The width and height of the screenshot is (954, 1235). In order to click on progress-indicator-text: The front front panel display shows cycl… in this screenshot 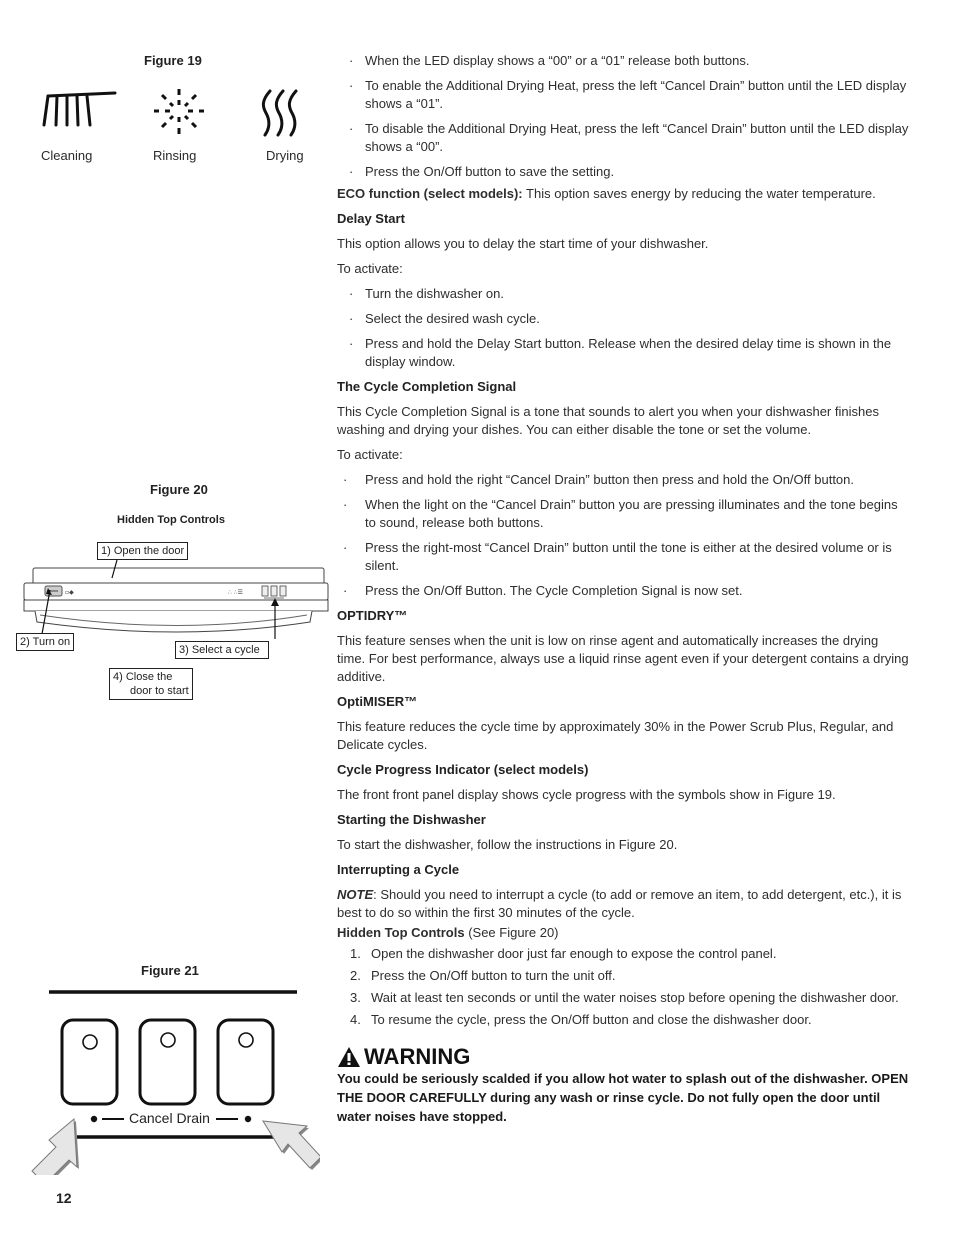, I will do `click(586, 794)`.